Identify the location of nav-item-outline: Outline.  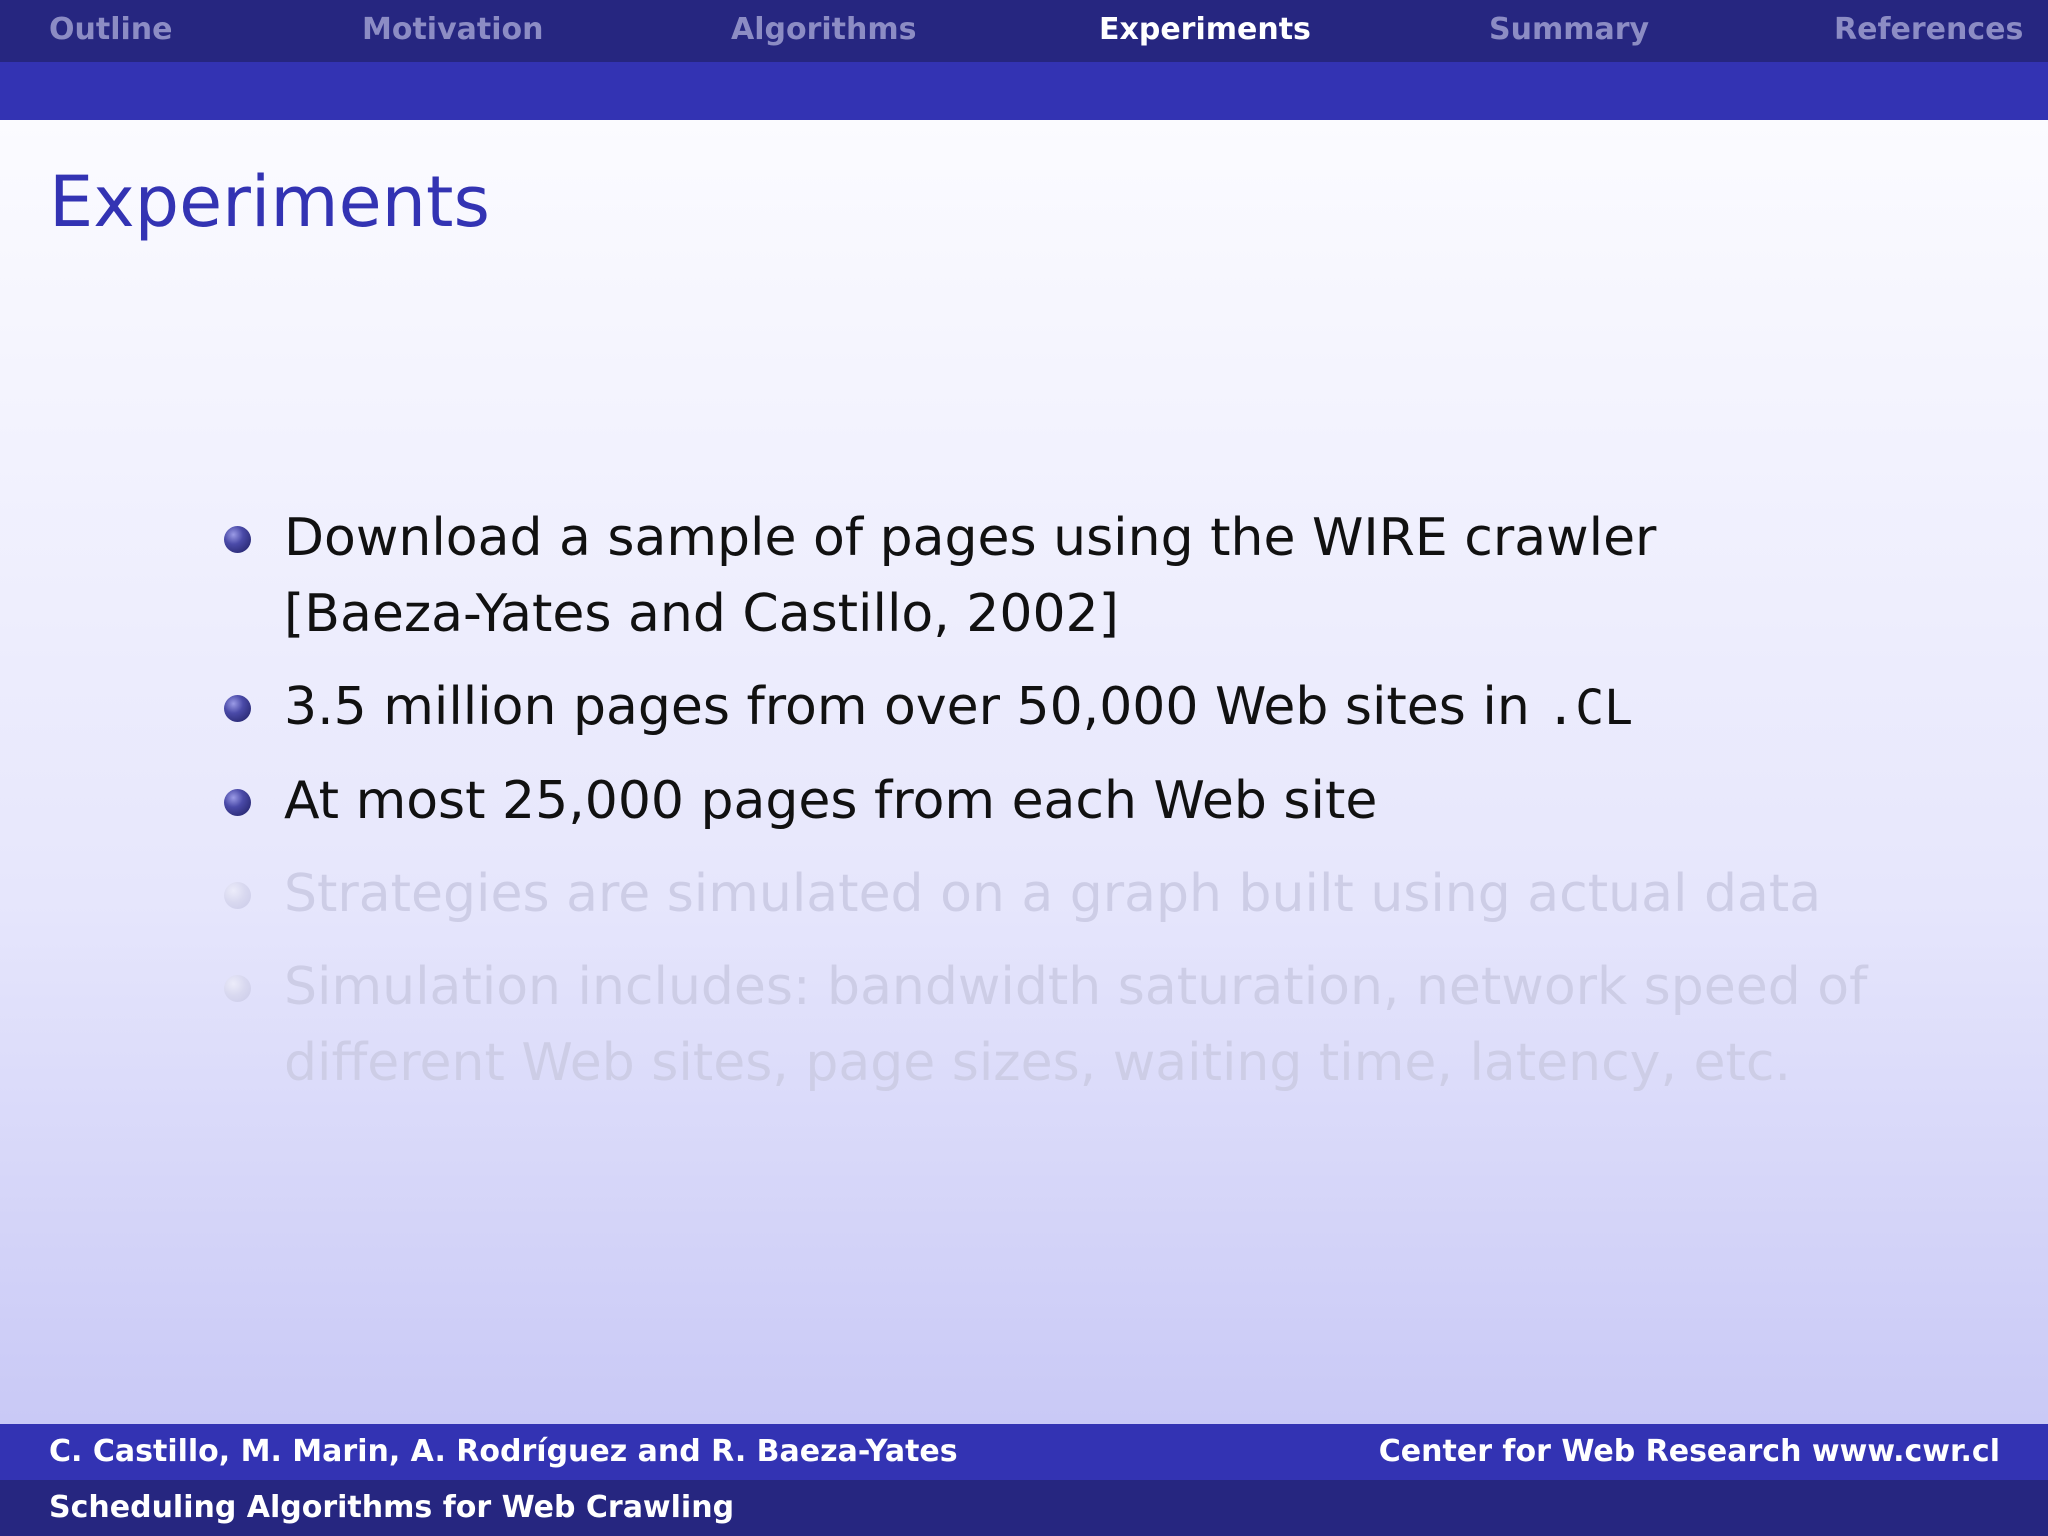
(110, 31).